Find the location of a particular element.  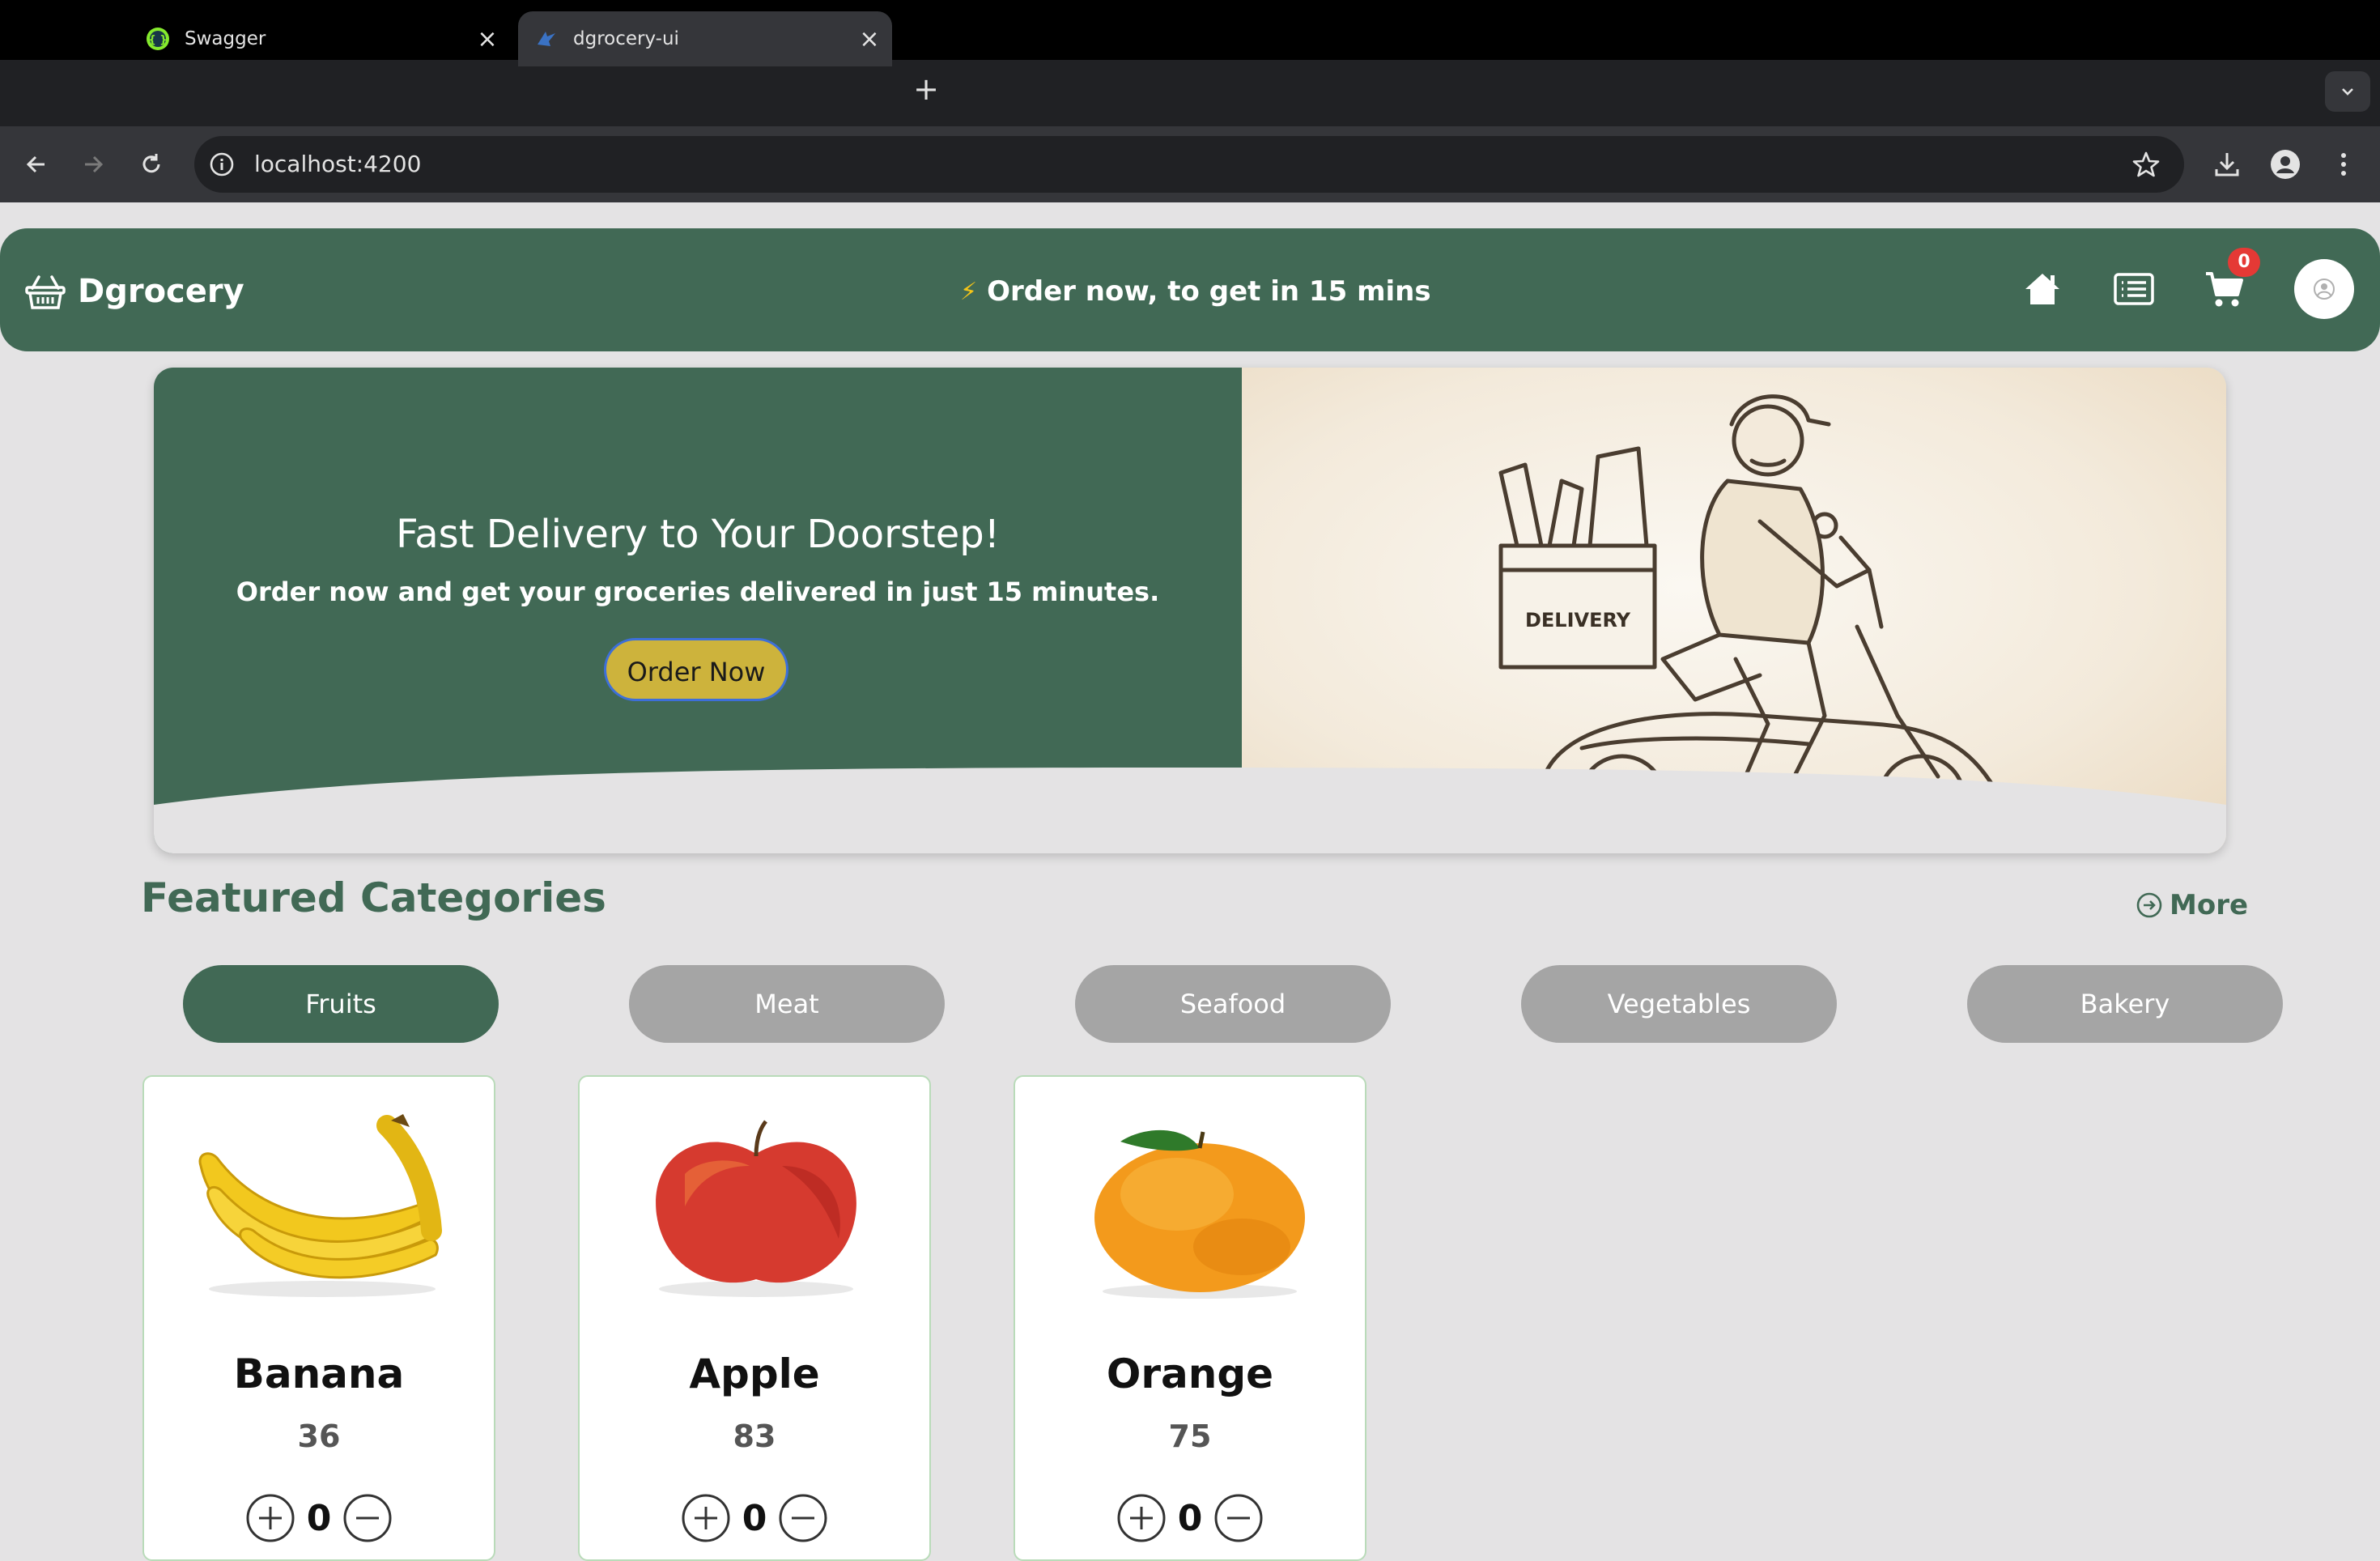

category-pill-seafood: Seafood is located at coordinates (1233, 1004).